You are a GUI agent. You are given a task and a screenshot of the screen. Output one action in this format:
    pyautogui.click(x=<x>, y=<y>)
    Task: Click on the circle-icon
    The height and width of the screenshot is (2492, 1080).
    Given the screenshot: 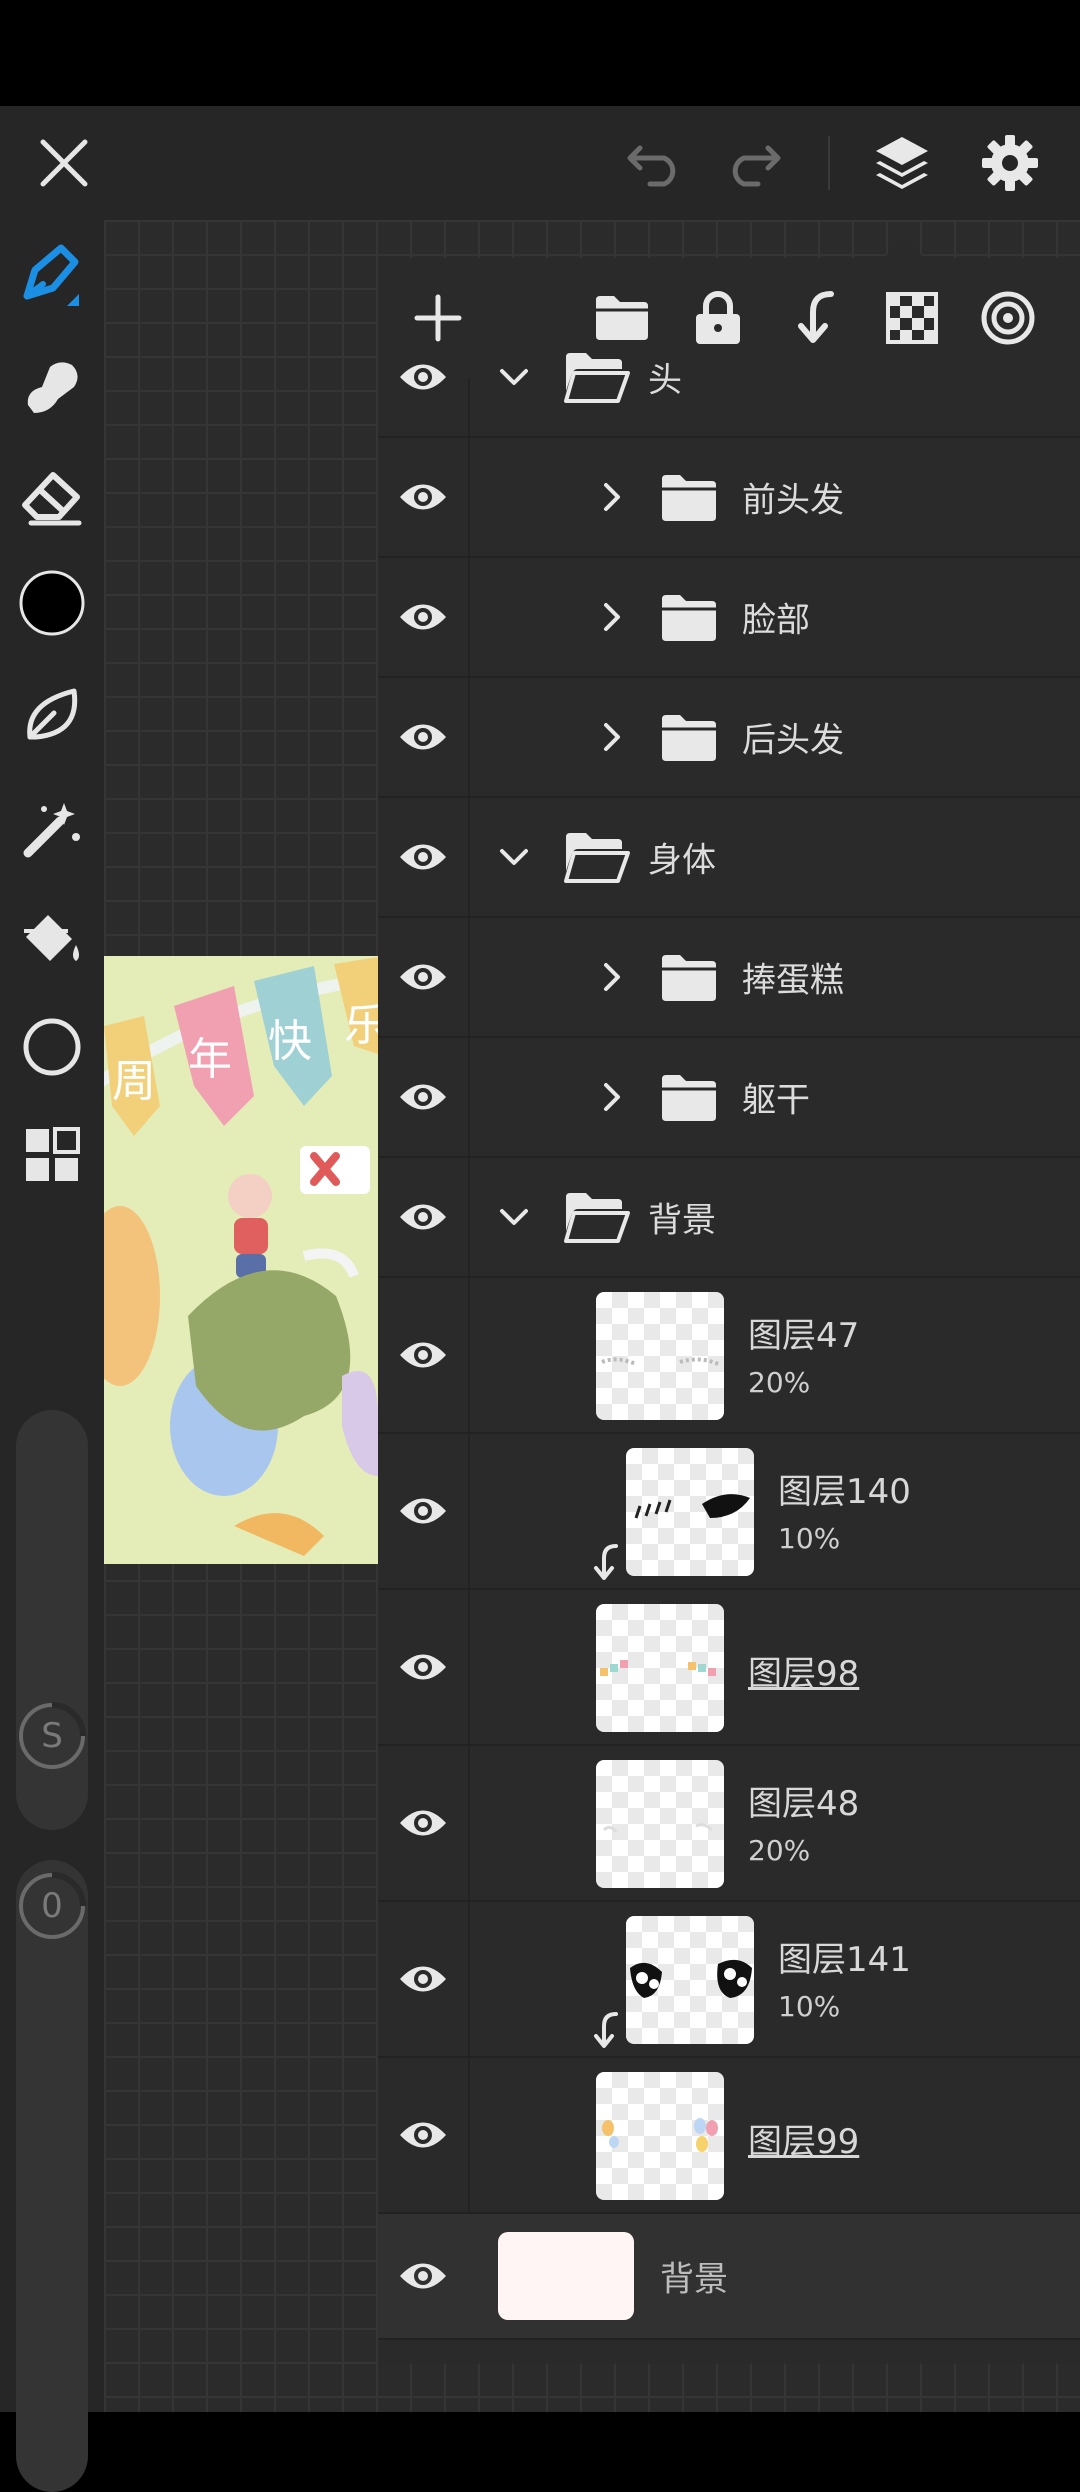 What is the action you would take?
    pyautogui.click(x=52, y=1047)
    